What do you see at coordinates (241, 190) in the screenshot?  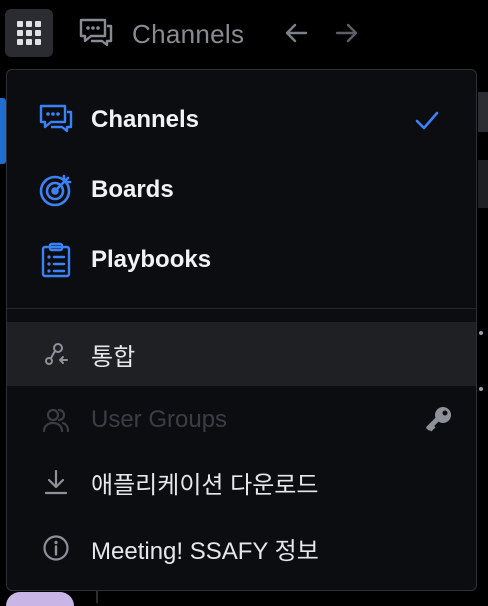 I see `menu-item-boards: Boards` at bounding box center [241, 190].